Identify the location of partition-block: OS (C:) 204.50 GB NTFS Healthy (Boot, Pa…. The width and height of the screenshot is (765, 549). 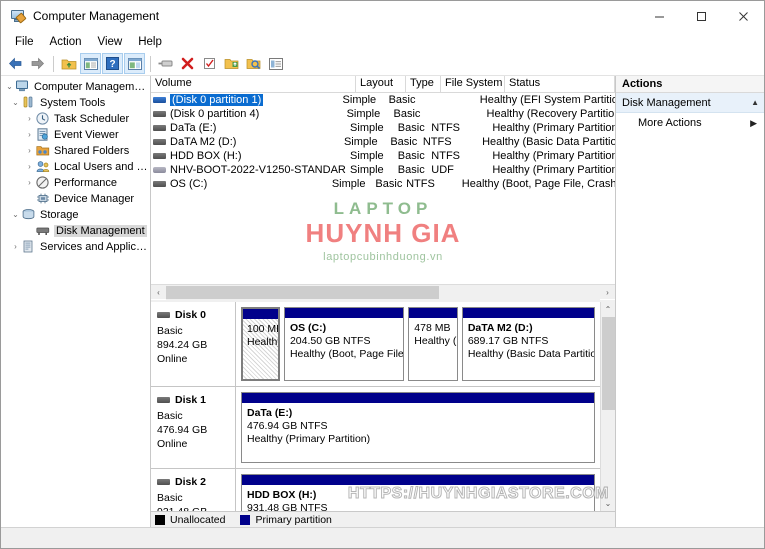
(344, 344).